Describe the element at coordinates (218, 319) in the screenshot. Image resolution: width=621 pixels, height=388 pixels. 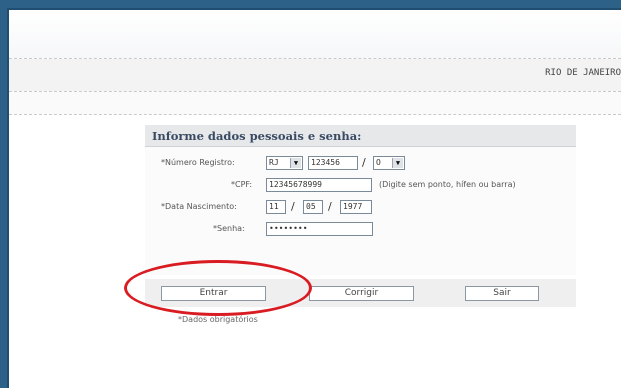
I see `required-note: *Dados obrigatórios` at that location.